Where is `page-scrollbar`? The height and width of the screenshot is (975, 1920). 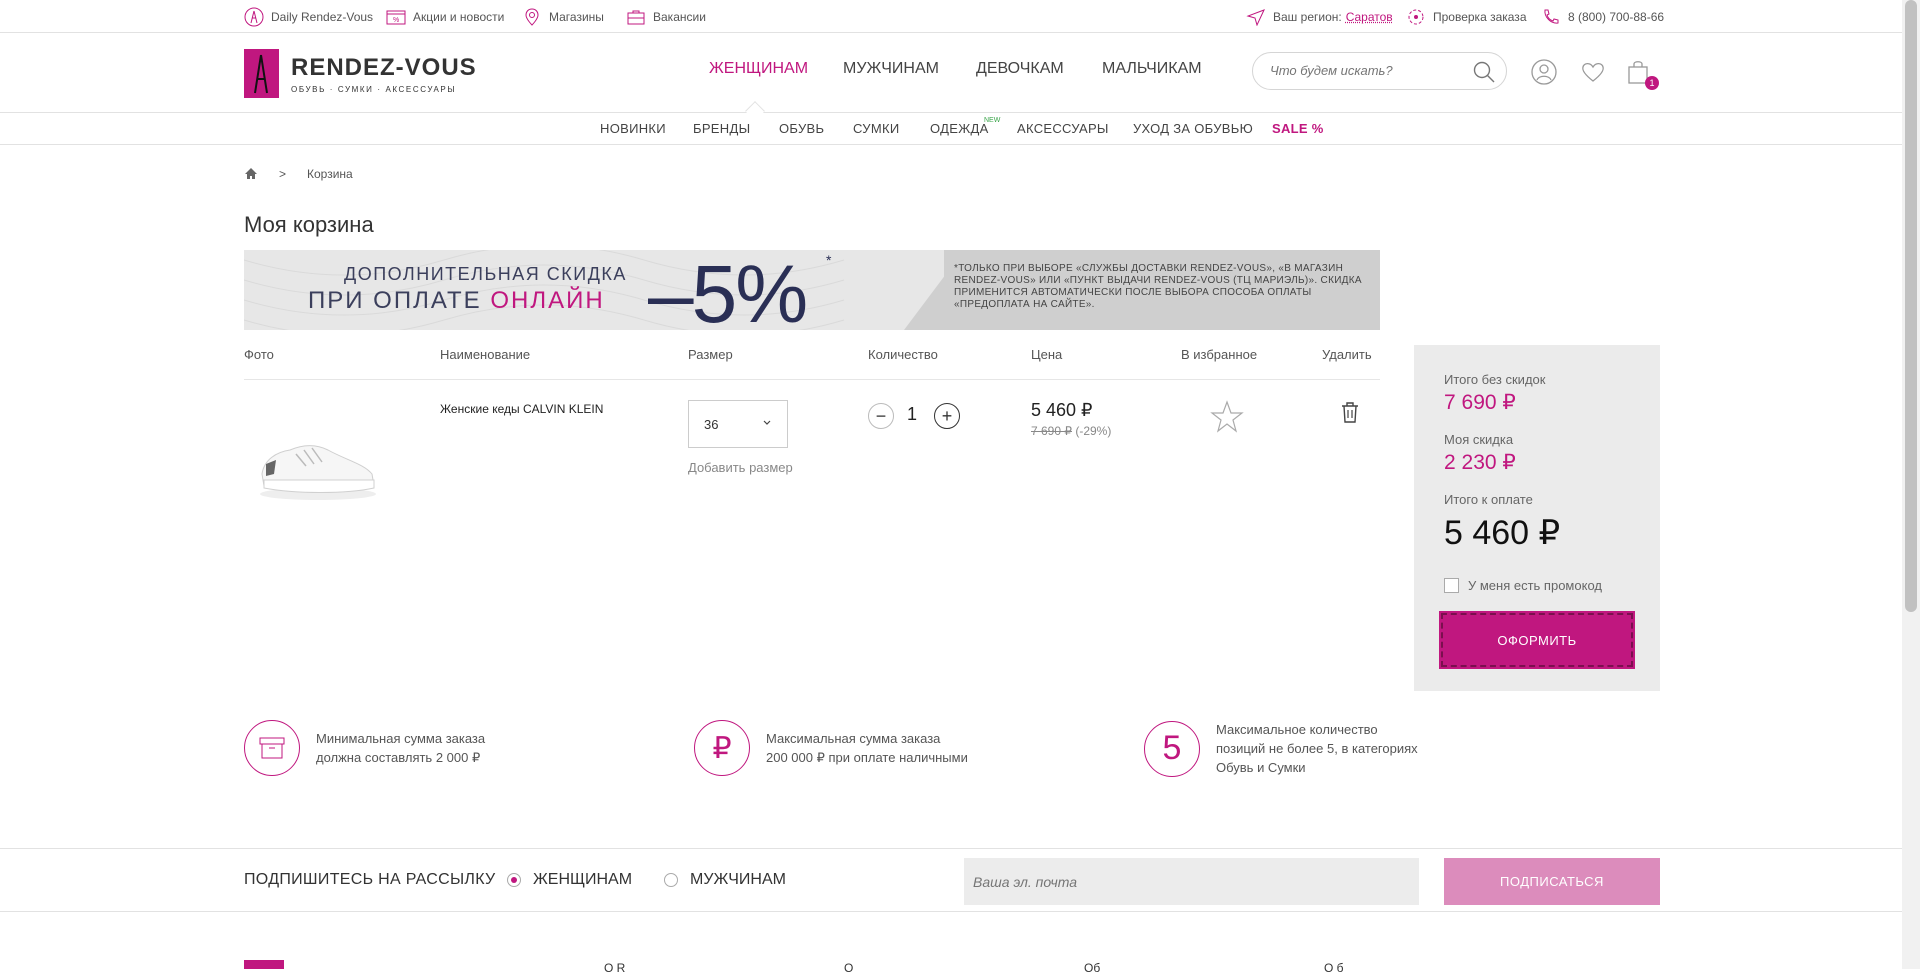 page-scrollbar is located at coordinates (1911, 484).